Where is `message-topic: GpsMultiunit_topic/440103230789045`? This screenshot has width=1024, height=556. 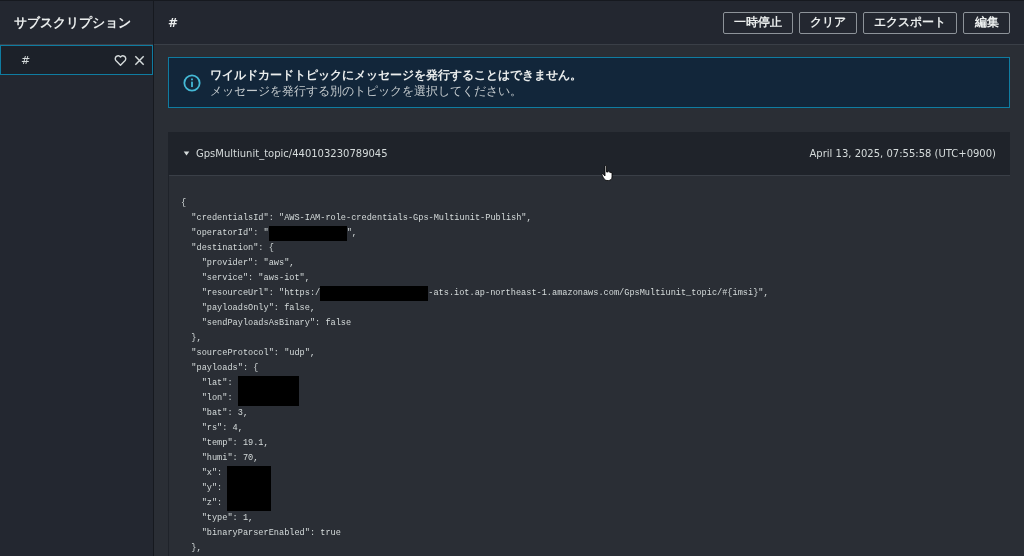 message-topic: GpsMultiunit_topic/440103230789045 is located at coordinates (292, 153).